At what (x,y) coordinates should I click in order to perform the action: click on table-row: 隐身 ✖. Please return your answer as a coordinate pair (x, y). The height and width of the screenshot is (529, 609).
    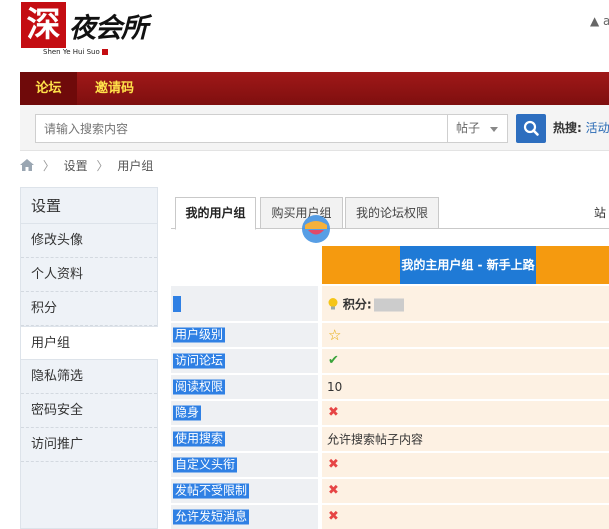
    Looking at the image, I should click on (390, 413).